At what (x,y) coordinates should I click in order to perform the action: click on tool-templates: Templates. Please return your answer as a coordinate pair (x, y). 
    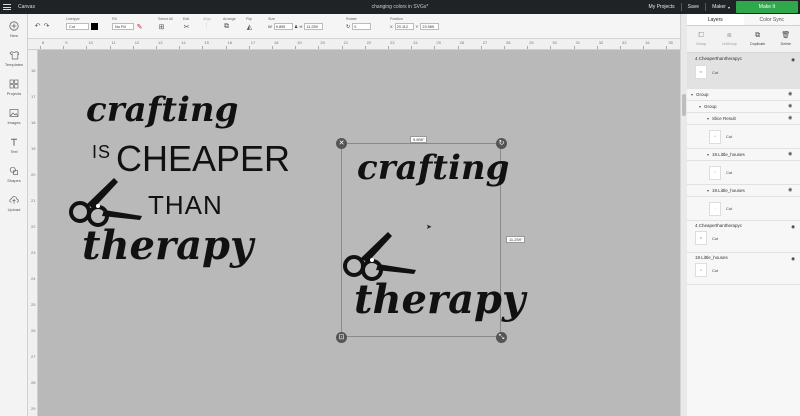
    Looking at the image, I should click on (14, 58).